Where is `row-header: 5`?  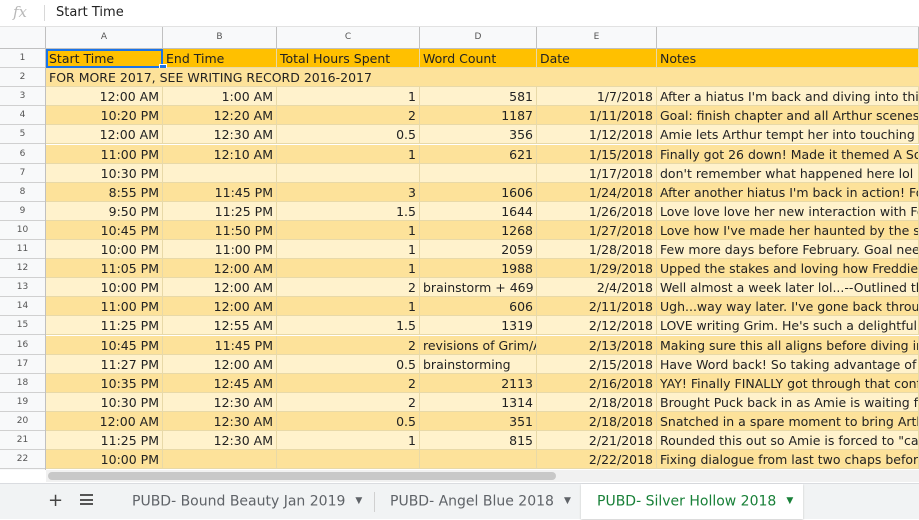
row-header: 5 is located at coordinates (22, 135).